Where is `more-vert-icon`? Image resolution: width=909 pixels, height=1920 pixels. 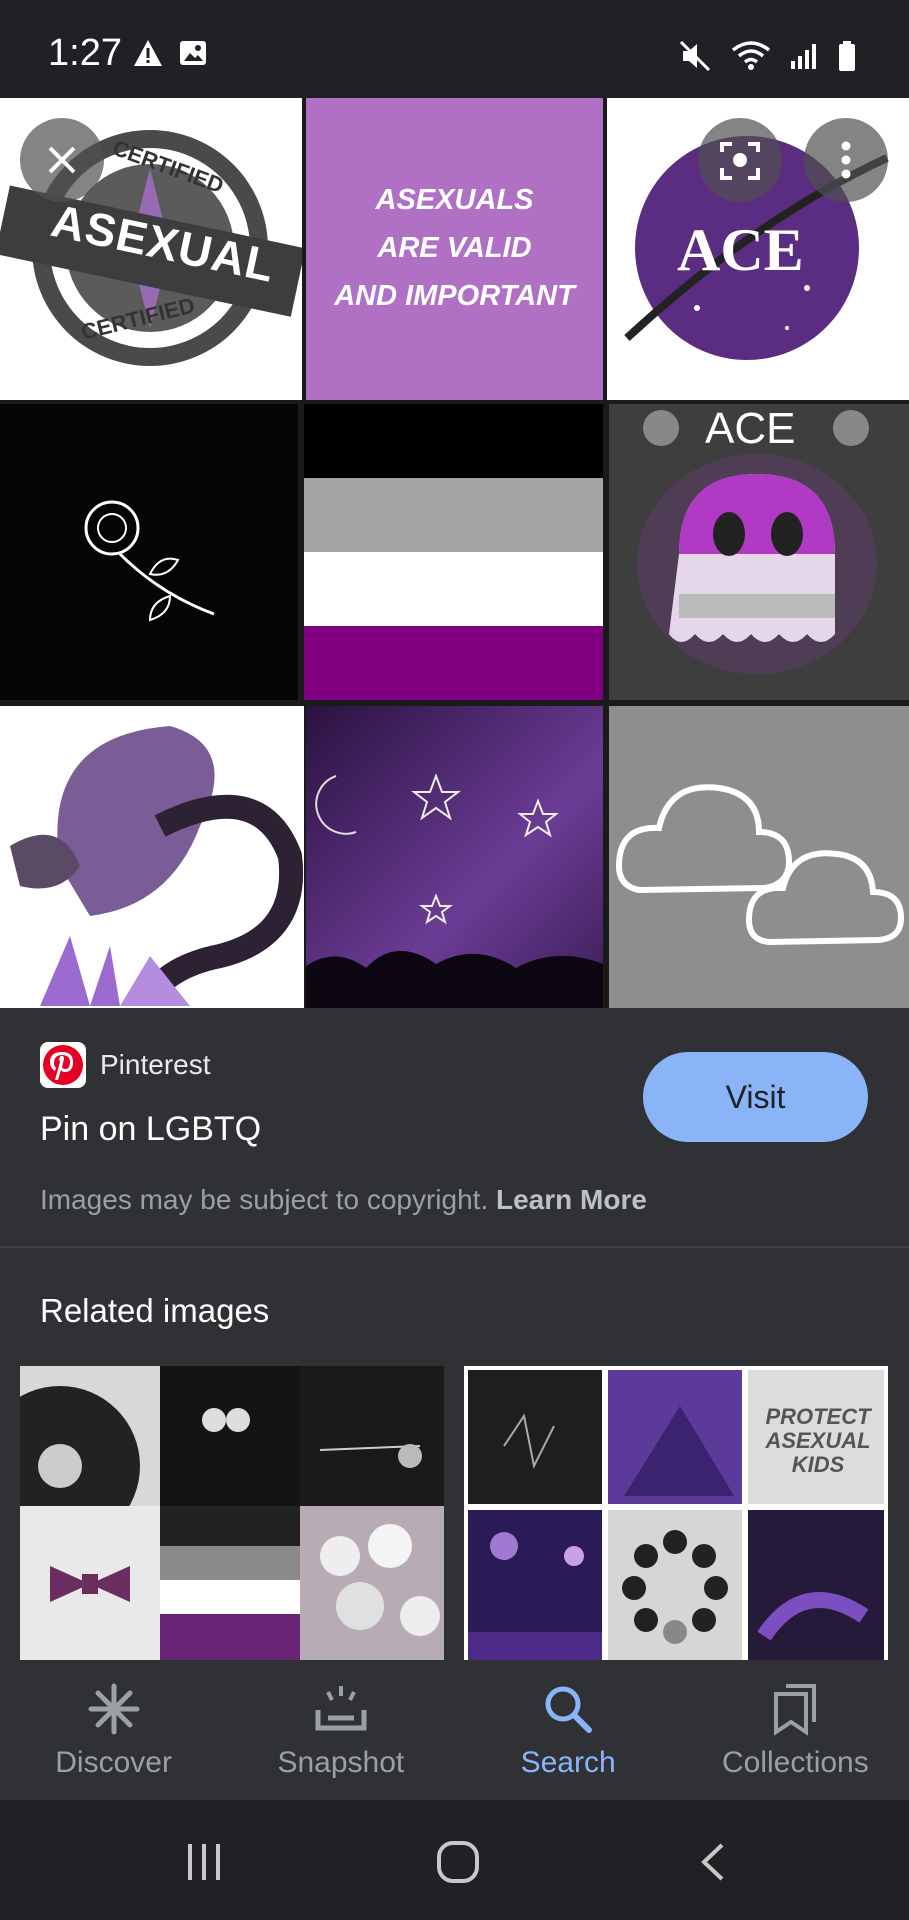 more-vert-icon is located at coordinates (846, 160).